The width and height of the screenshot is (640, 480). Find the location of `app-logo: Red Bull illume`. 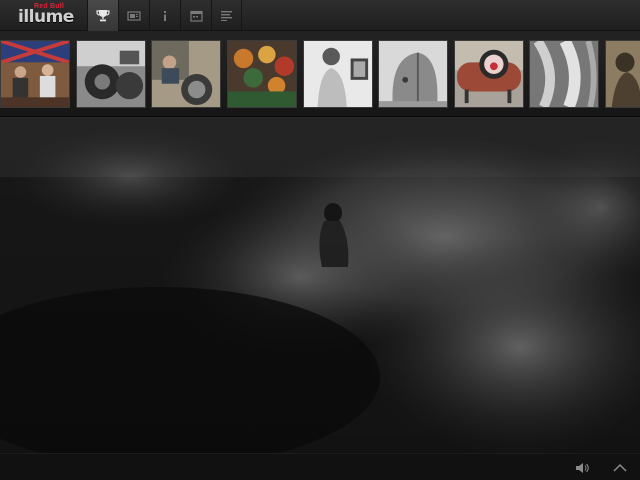

app-logo: Red Bull illume is located at coordinates (43, 15).